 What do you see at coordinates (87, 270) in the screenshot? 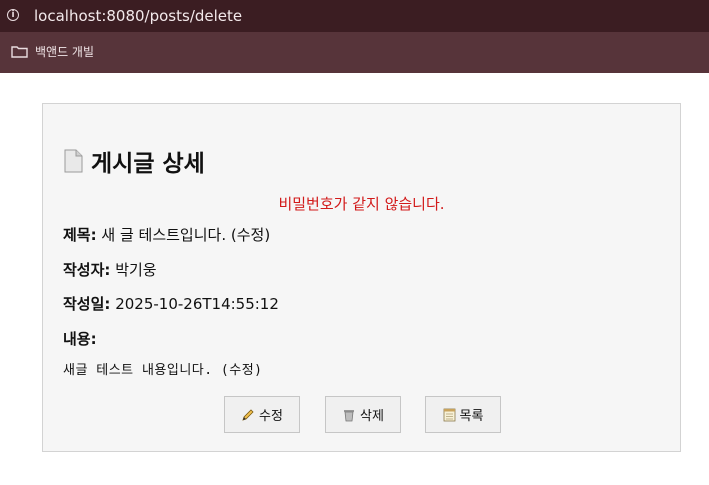
I see `author-label: 작성자:` at bounding box center [87, 270].